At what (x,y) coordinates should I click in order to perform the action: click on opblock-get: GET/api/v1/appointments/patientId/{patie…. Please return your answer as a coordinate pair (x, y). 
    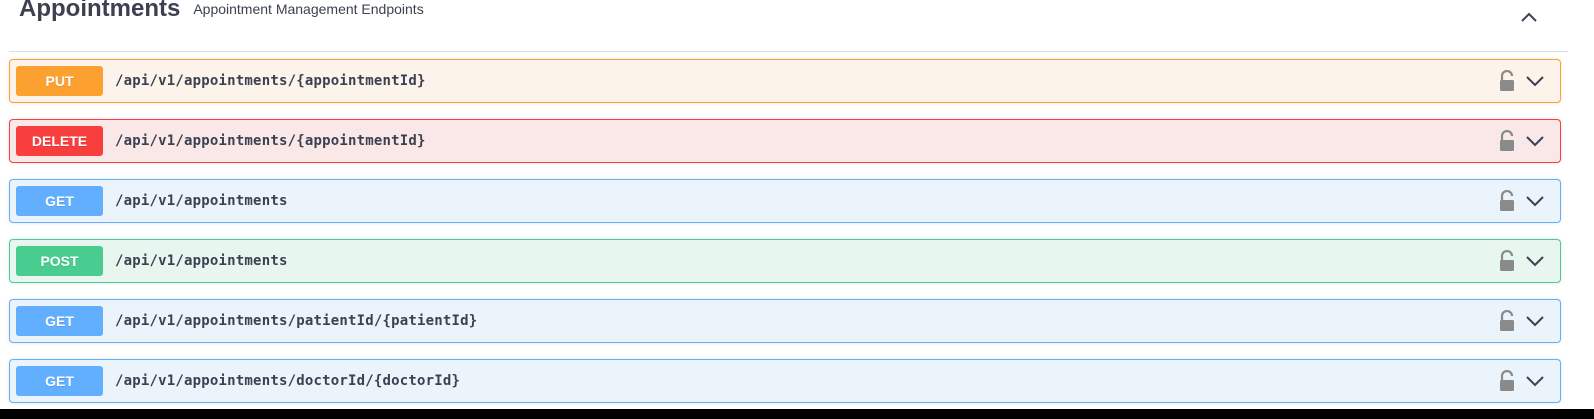
    Looking at the image, I should click on (785, 321).